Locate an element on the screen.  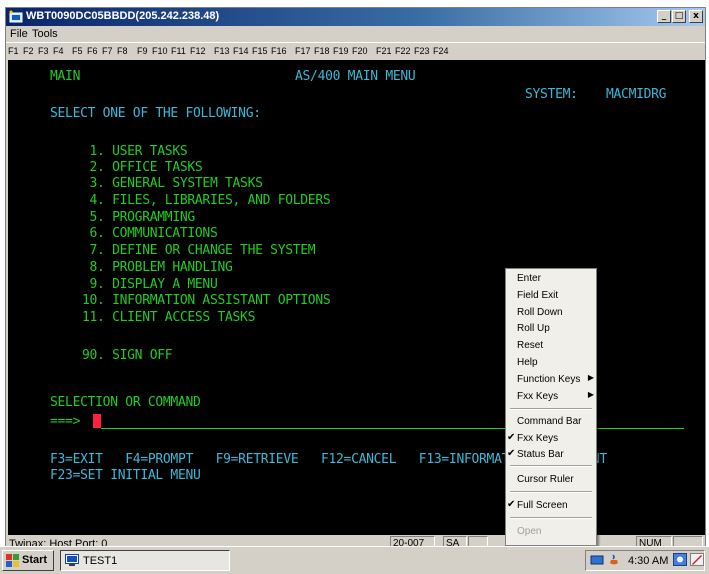
fkey-button-f6: F6 is located at coordinates (92, 51).